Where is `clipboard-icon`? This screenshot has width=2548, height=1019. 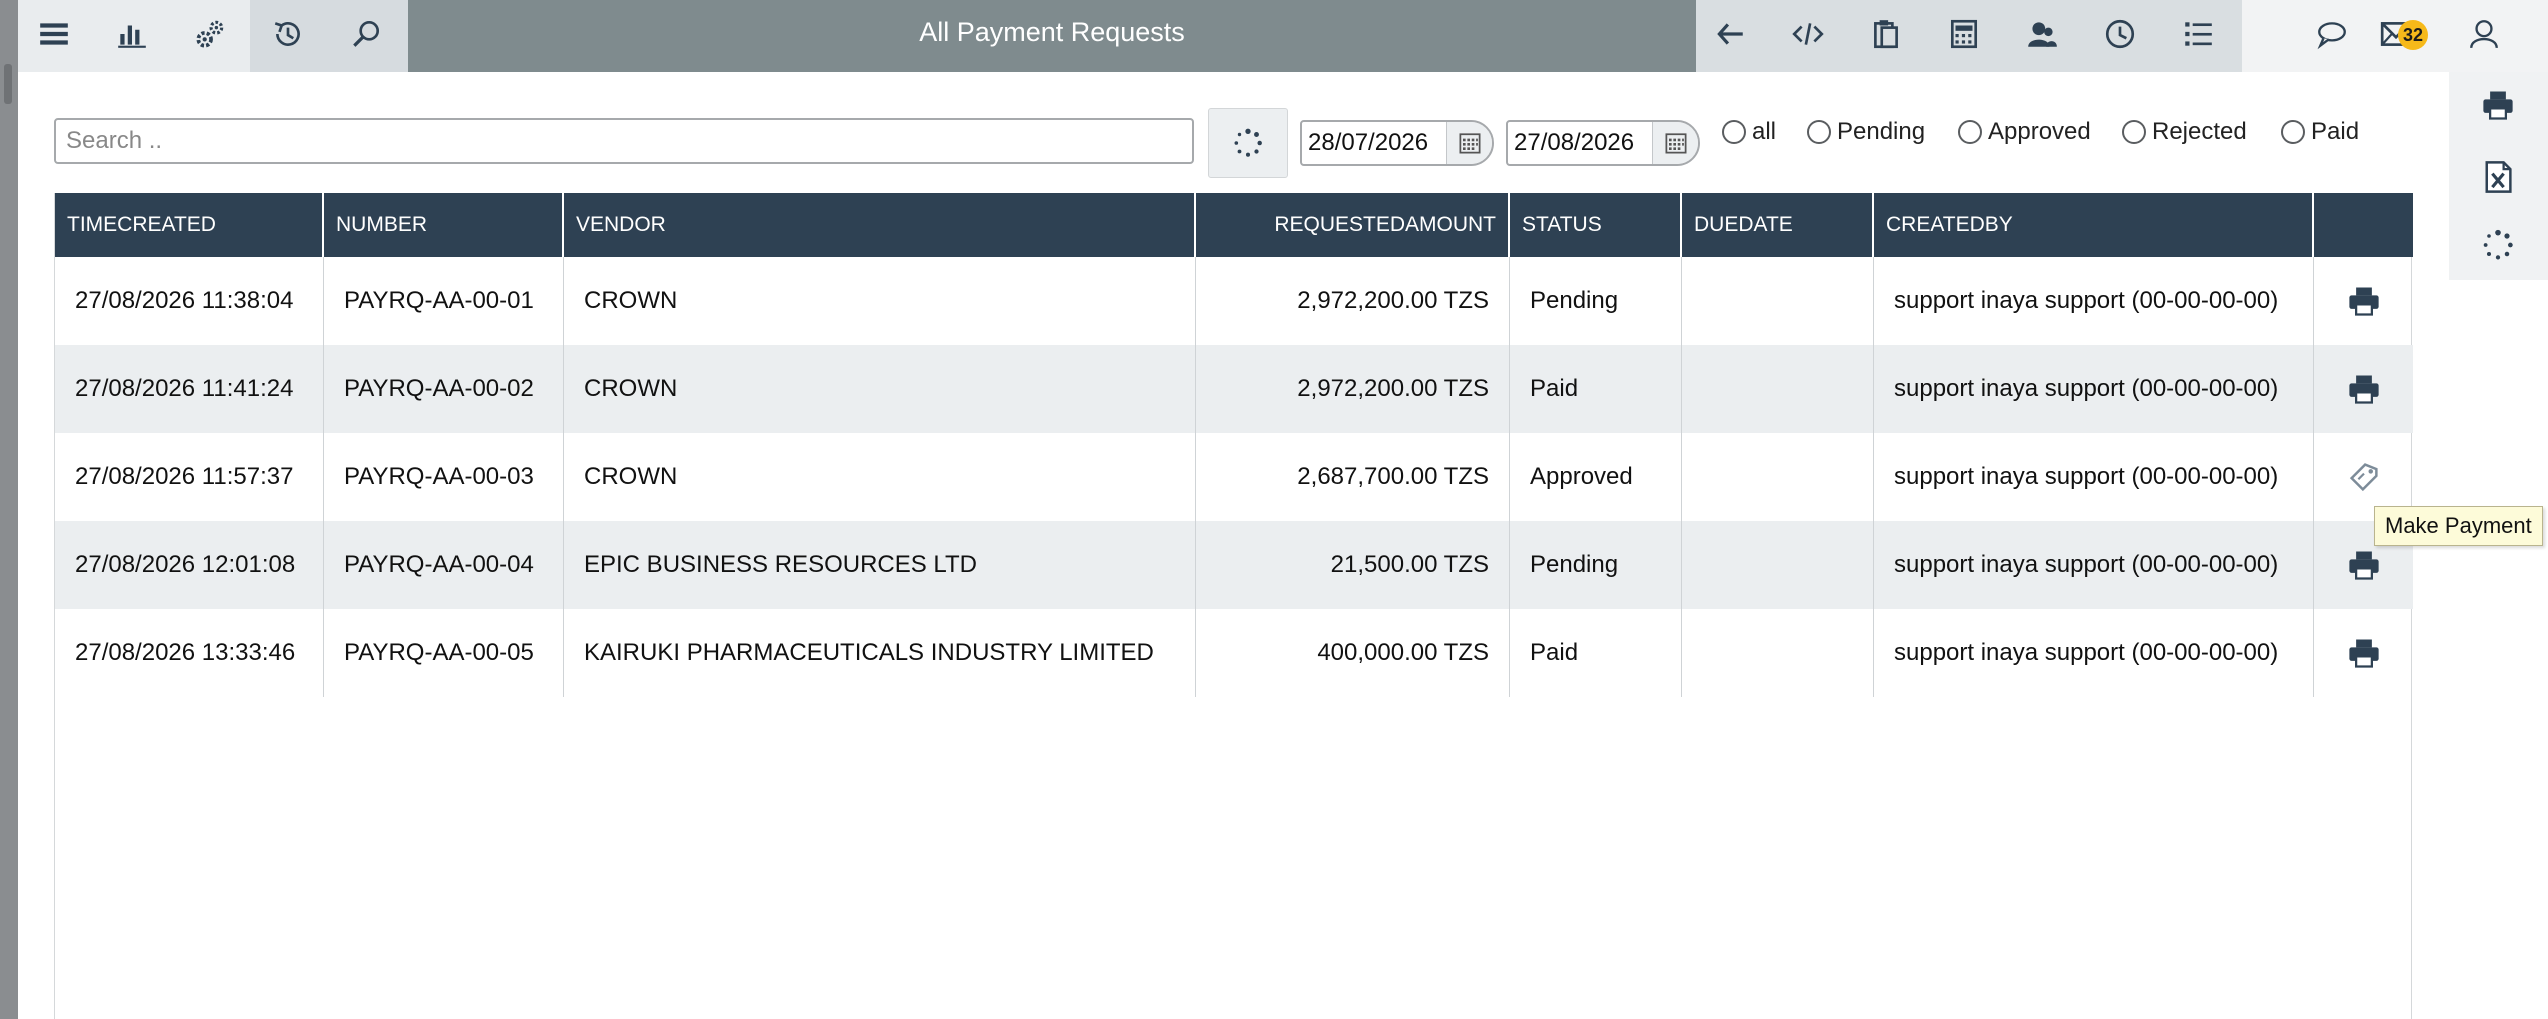
clipboard-icon is located at coordinates (1886, 34).